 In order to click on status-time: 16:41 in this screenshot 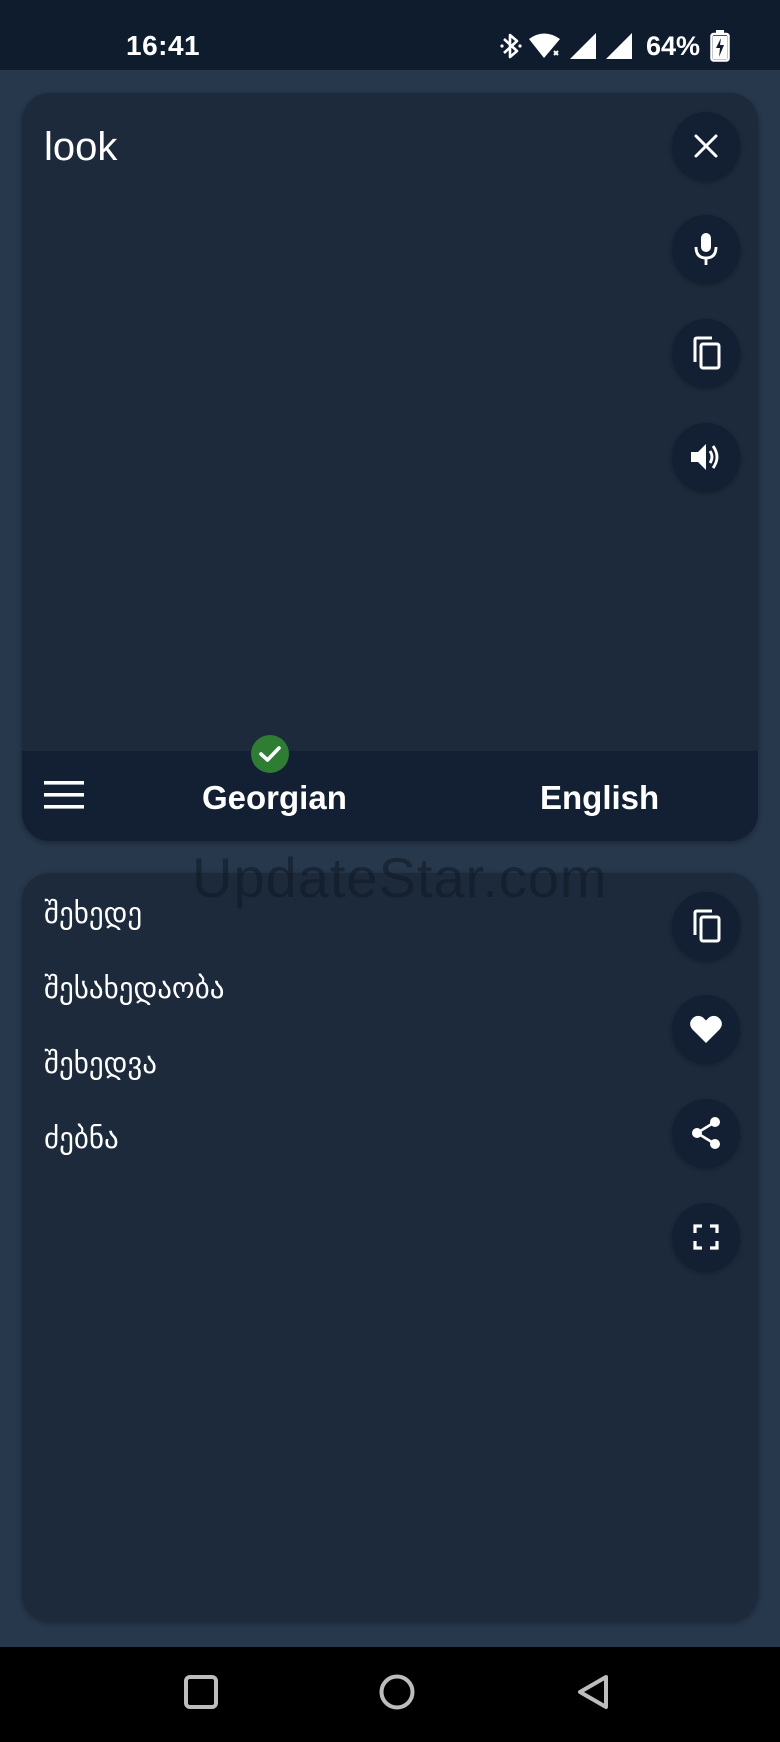, I will do `click(163, 45)`.